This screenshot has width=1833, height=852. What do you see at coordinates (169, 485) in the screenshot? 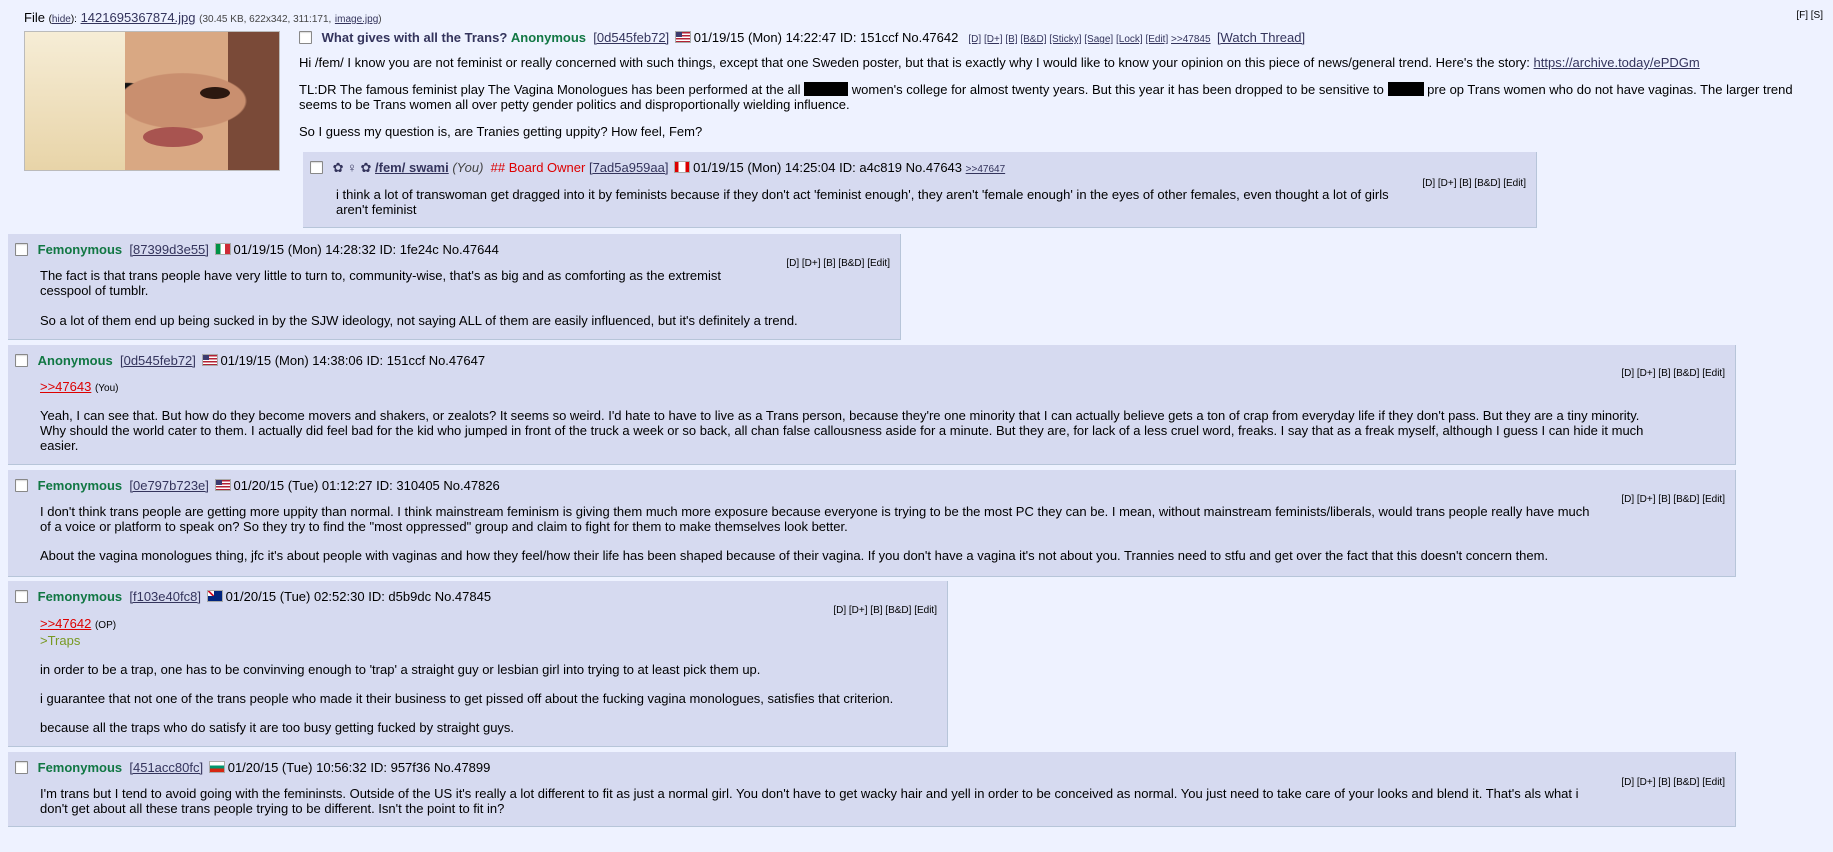
I see `reply-hash: [0e797b723e]` at bounding box center [169, 485].